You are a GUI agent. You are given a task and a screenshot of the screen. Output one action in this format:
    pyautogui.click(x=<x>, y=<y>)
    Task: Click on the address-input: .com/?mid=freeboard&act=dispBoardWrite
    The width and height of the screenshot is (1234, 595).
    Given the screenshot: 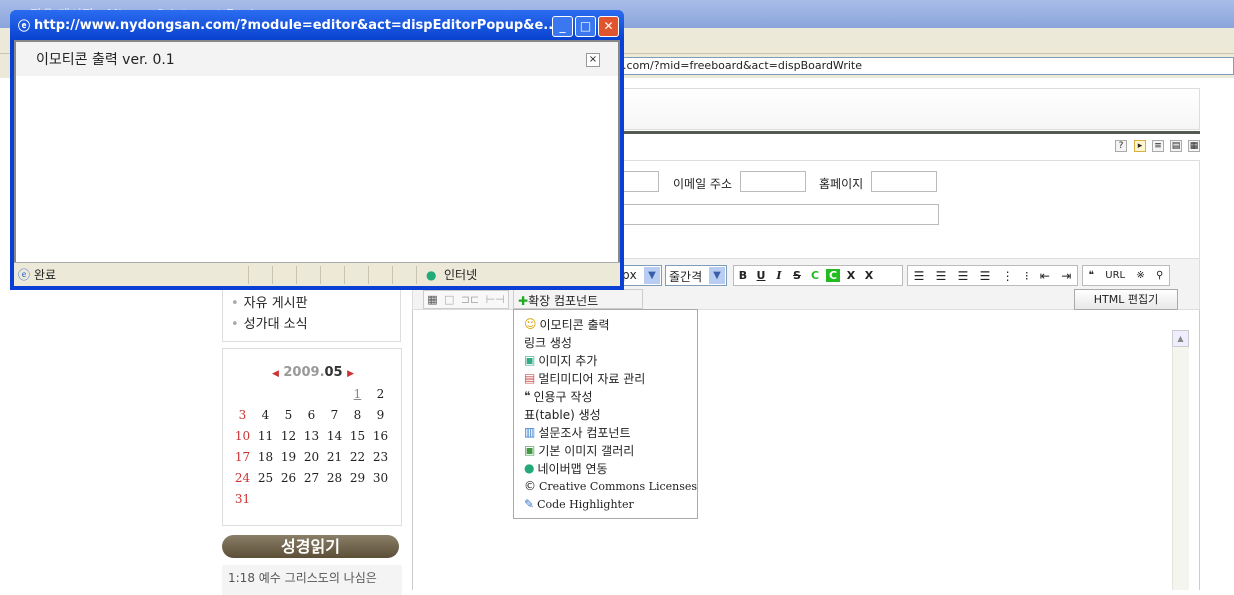 What is the action you would take?
    pyautogui.click(x=917, y=66)
    